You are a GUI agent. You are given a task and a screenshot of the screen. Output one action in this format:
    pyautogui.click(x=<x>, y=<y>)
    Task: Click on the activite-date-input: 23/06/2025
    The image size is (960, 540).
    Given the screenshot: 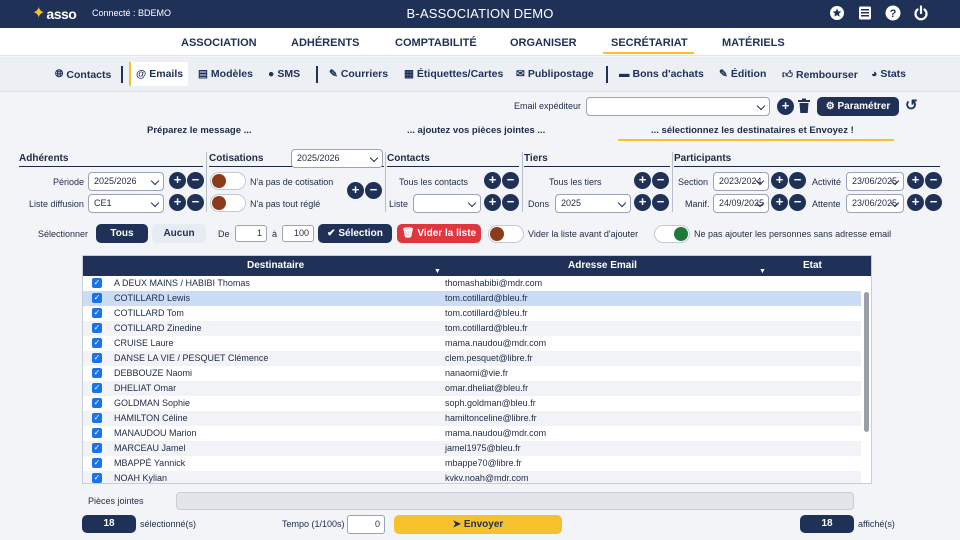 What is the action you would take?
    pyautogui.click(x=875, y=181)
    